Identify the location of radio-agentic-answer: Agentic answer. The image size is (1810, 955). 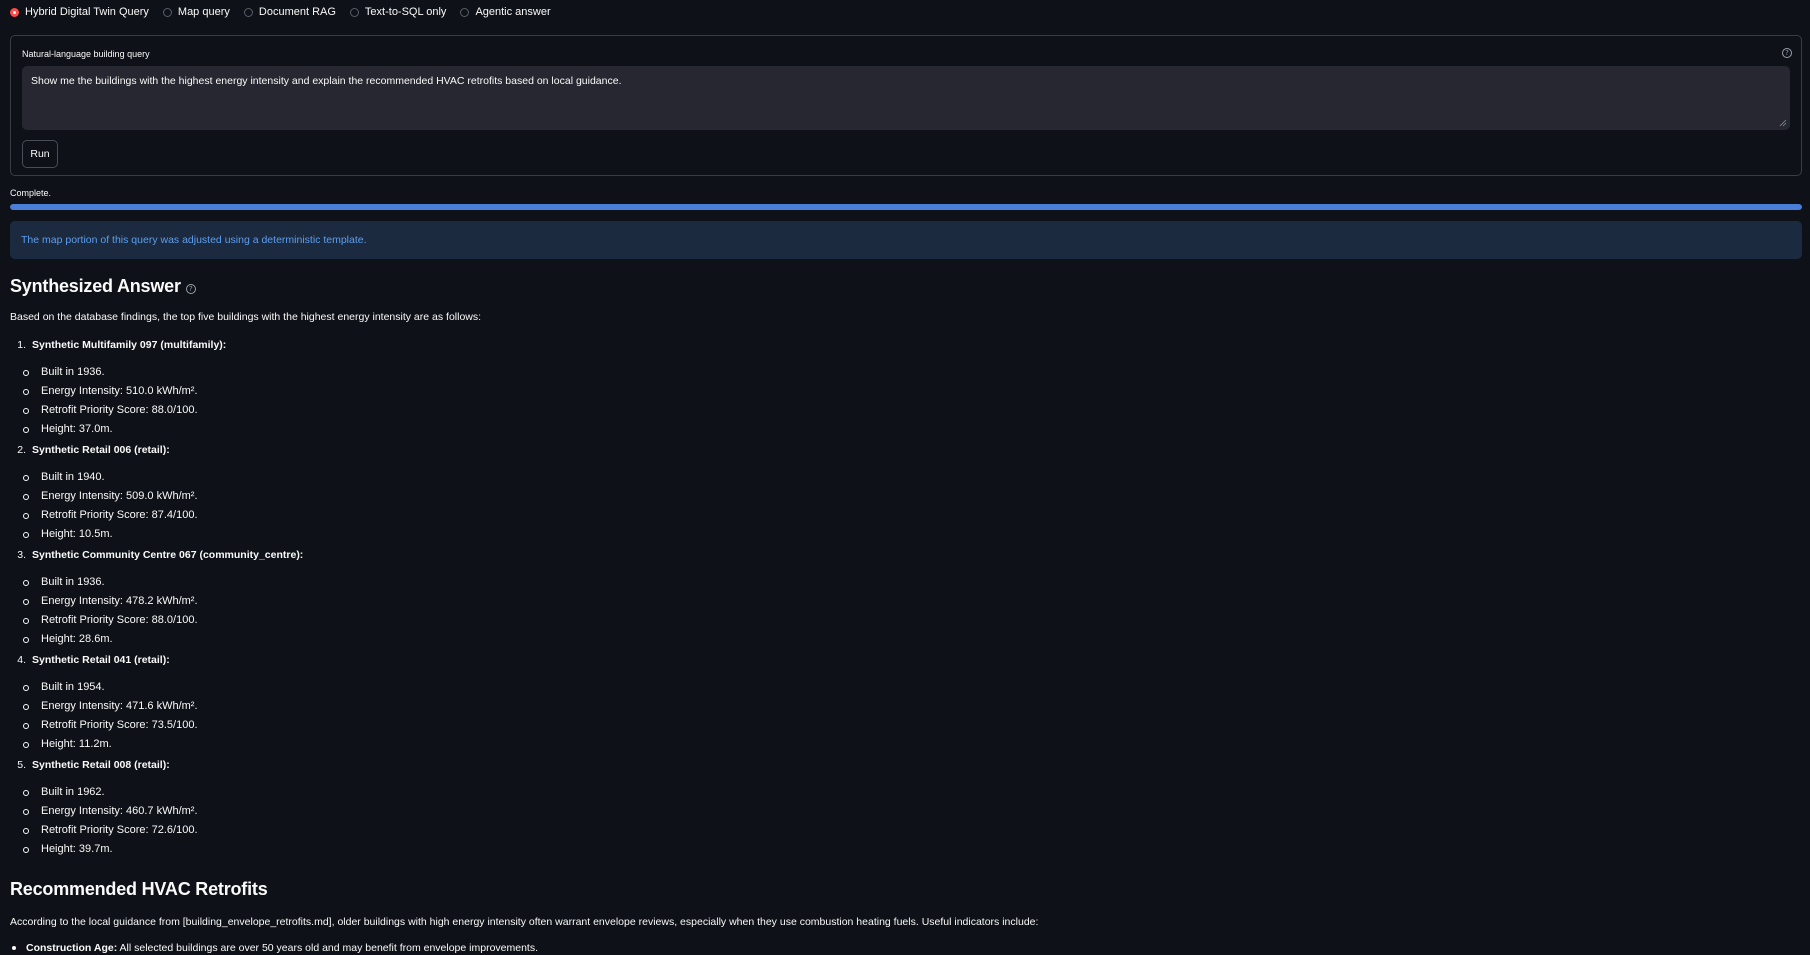
(505, 12).